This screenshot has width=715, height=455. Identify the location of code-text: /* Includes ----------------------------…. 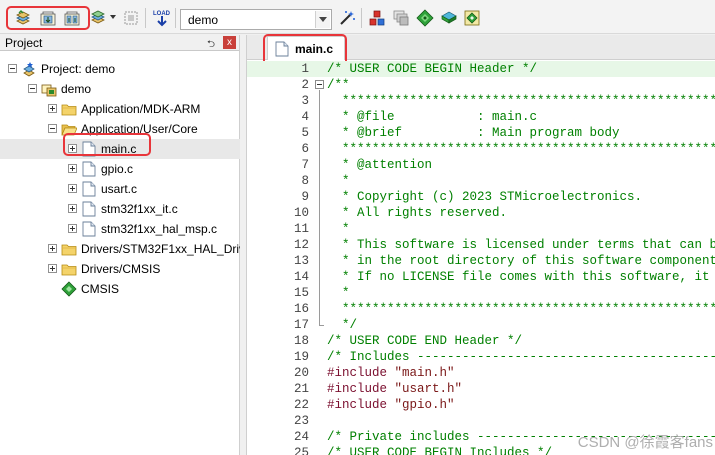
(521, 357).